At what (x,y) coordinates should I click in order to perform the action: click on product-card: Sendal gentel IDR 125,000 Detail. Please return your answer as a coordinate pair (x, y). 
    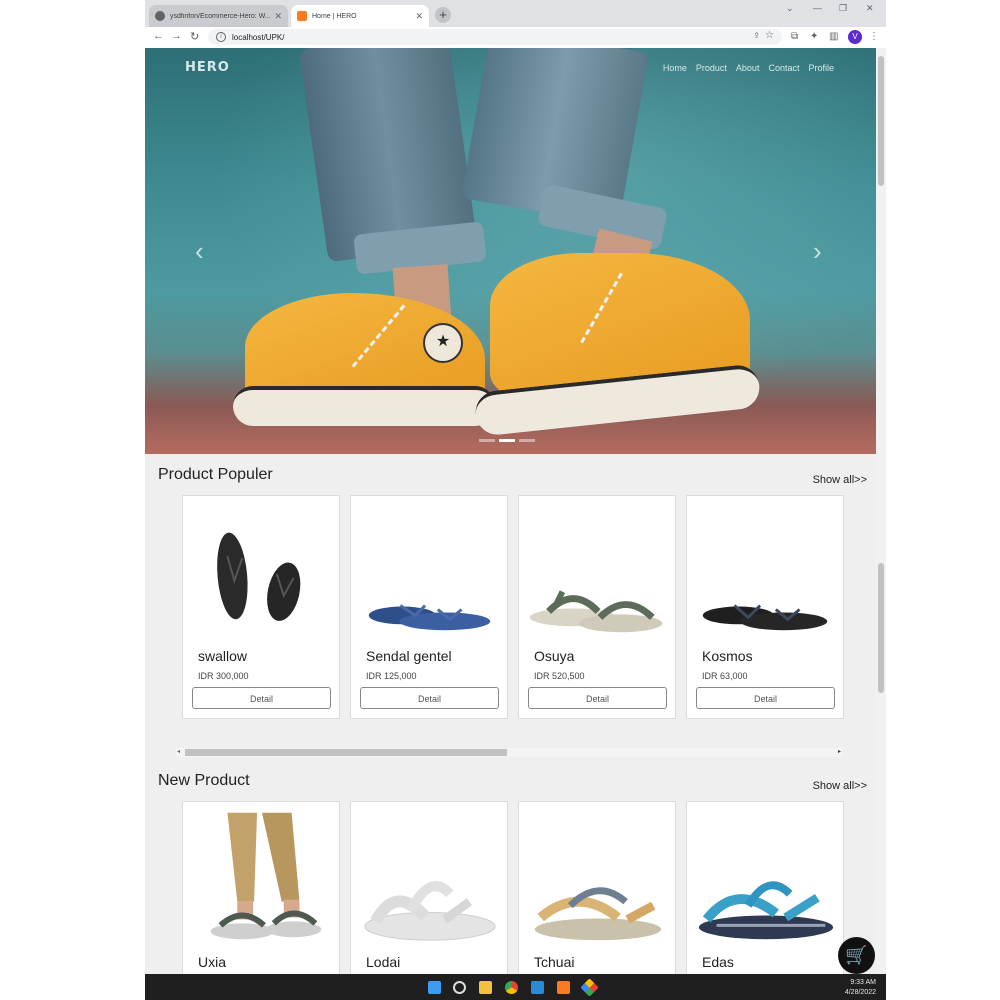
    Looking at the image, I should click on (429, 607).